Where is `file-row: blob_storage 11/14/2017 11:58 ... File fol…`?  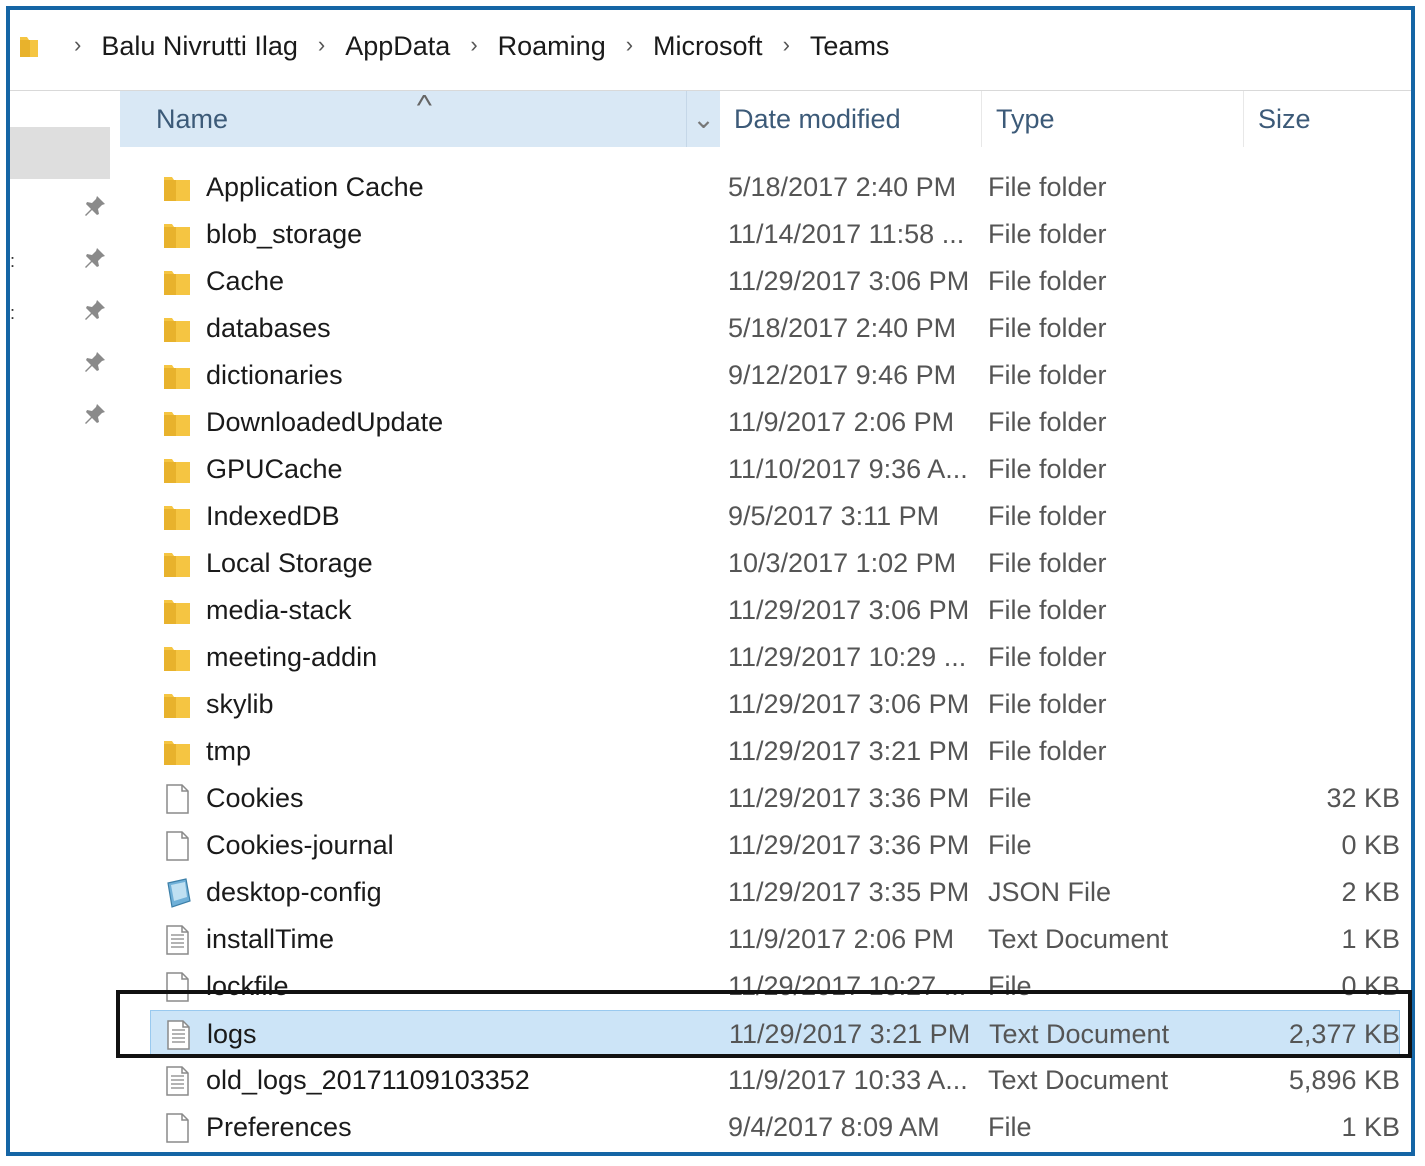 file-row: blob_storage 11/14/2017 11:58 ... File fol… is located at coordinates (775, 234).